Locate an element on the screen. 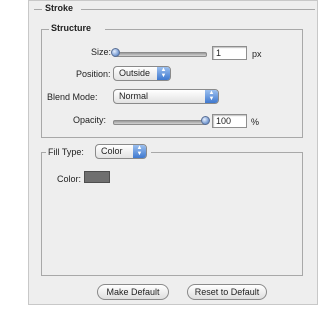 The image size is (324, 315). position-label: Position: is located at coordinates (93, 74).